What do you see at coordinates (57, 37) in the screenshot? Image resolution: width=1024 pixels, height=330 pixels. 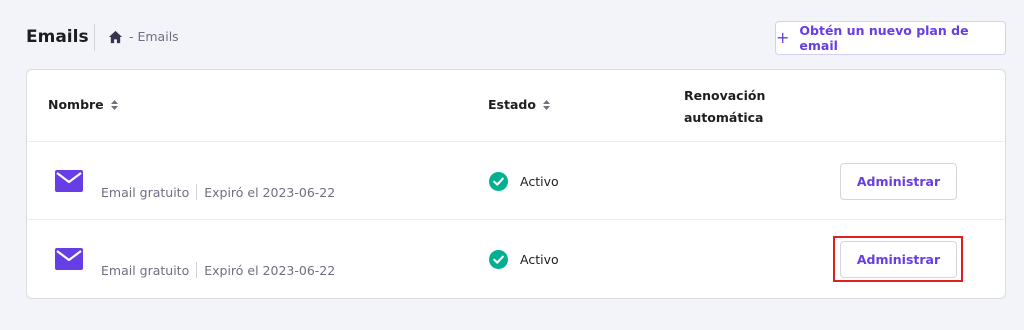 I see `page-title: Emails` at bounding box center [57, 37].